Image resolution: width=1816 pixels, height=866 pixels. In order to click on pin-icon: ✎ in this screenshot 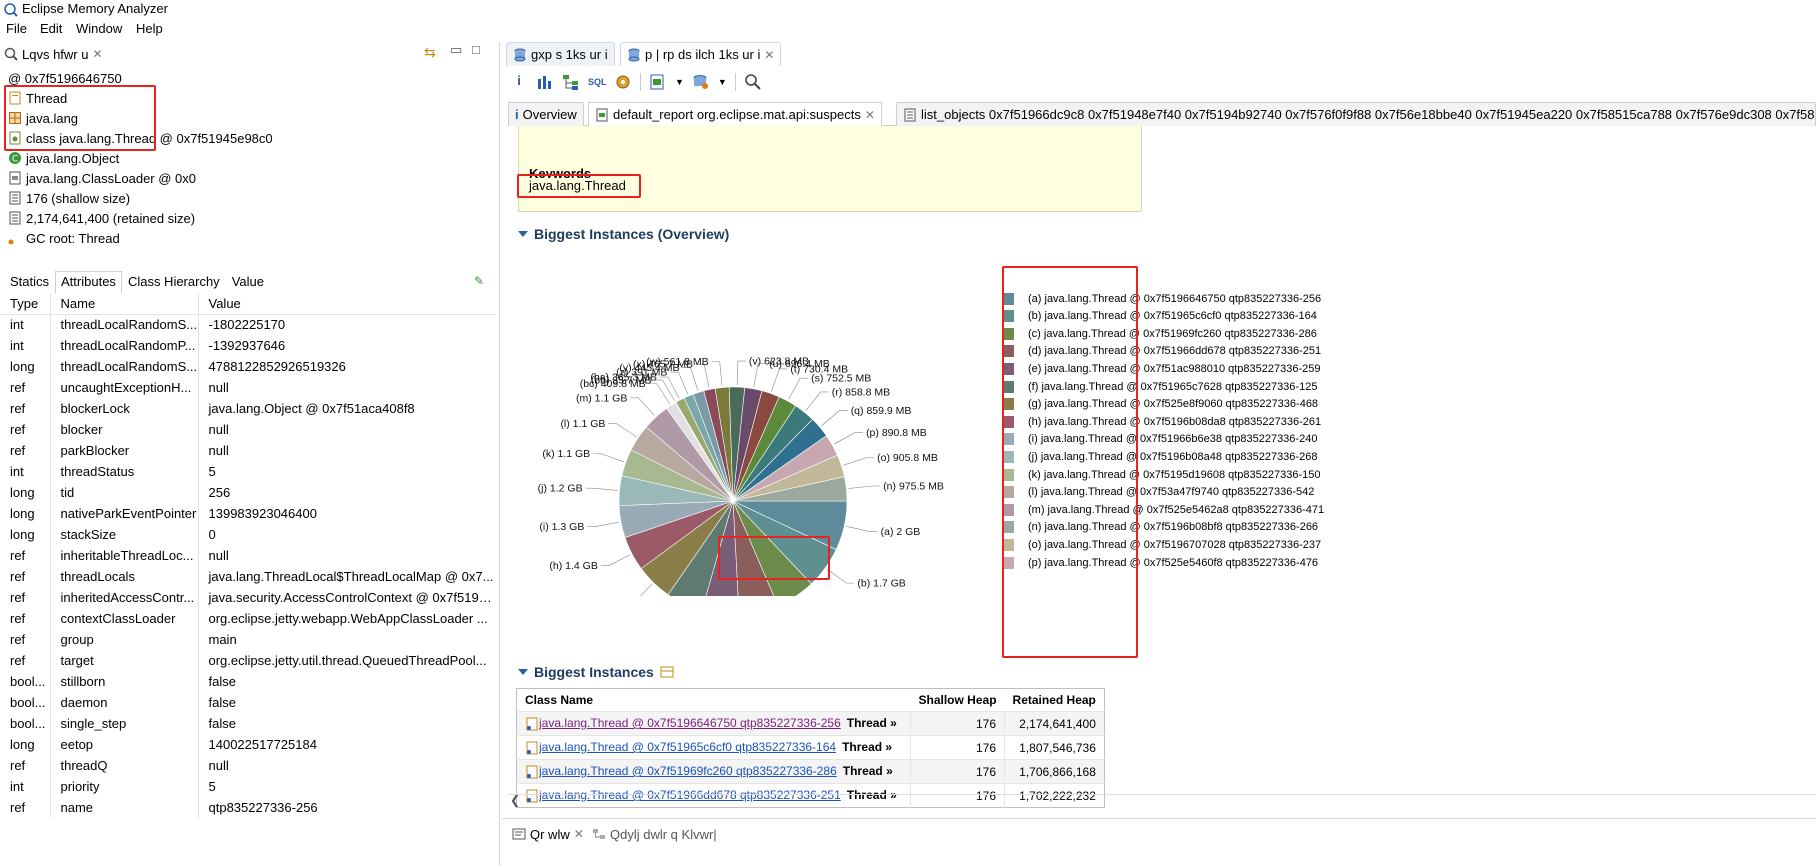, I will do `click(479, 281)`.